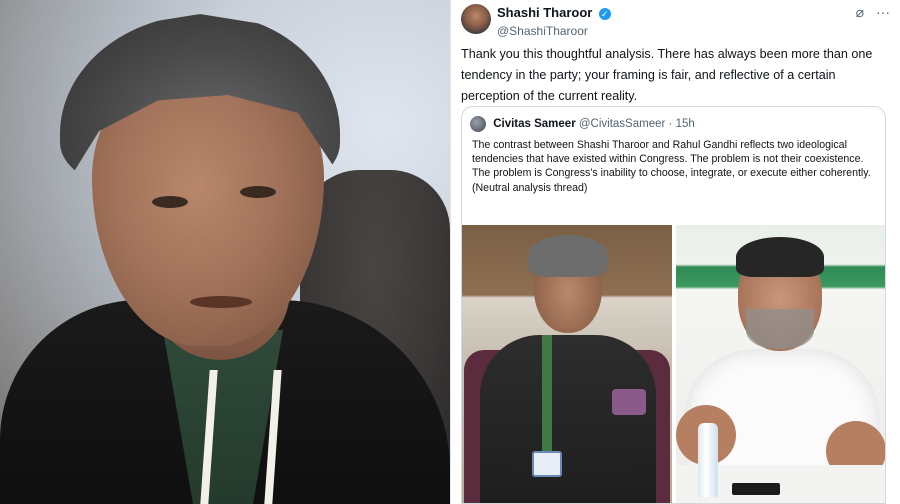 This screenshot has width=900, height=504. I want to click on more-options-icon: ···, so click(883, 12).